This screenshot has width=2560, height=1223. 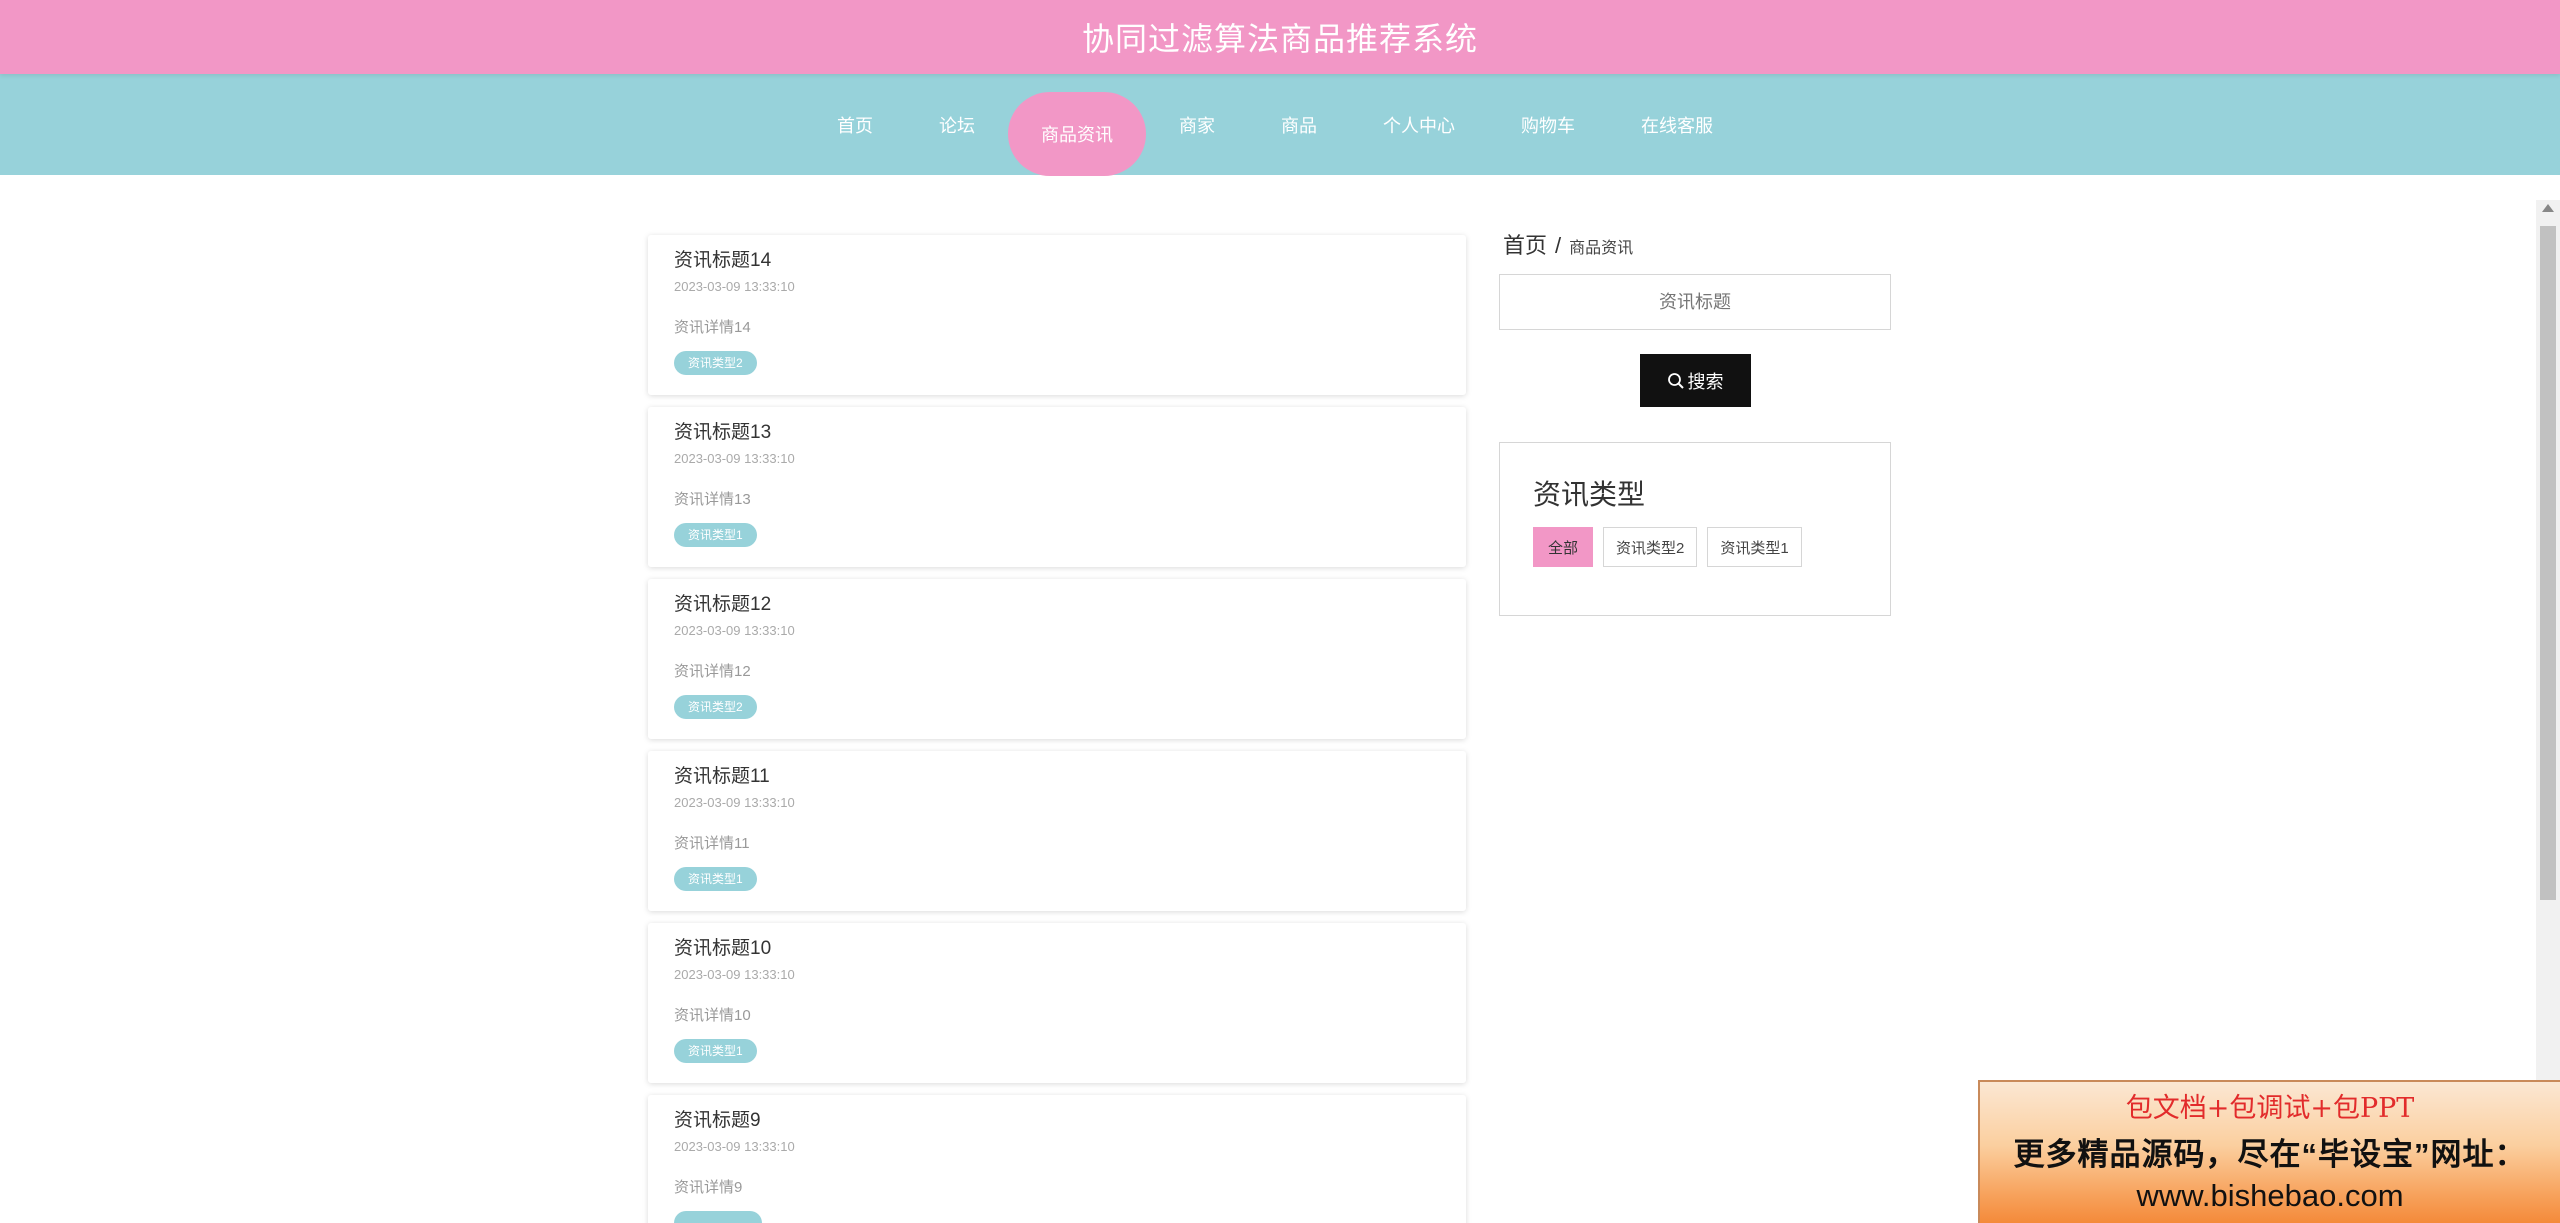 What do you see at coordinates (1677, 125) in the screenshot?
I see `nav-item-customer-service: 在线客服` at bounding box center [1677, 125].